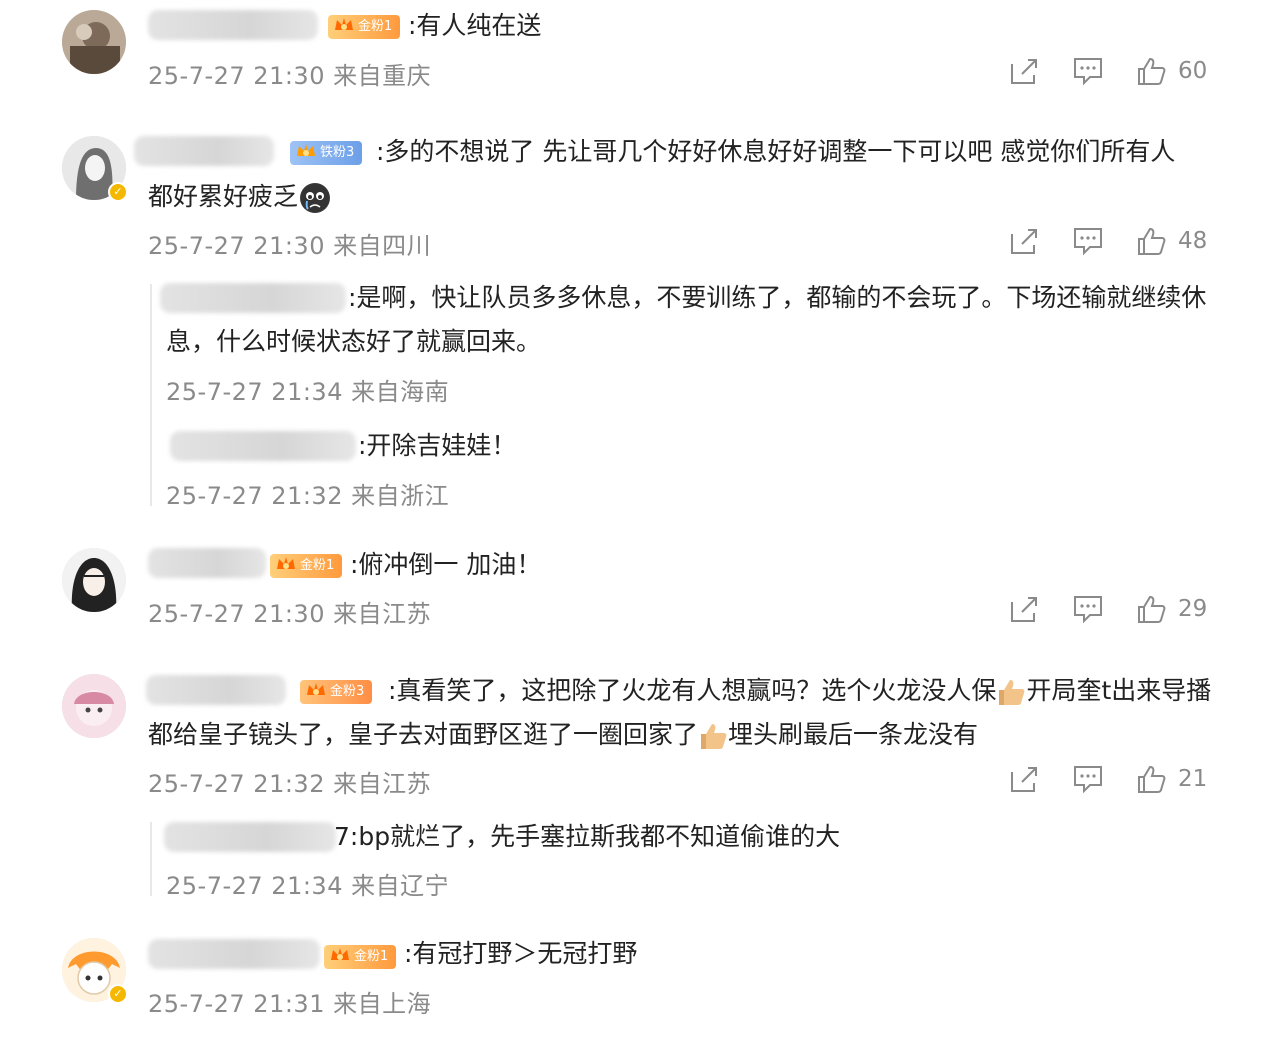 This screenshot has width=1286, height=1038. Describe the element at coordinates (290, 1004) in the screenshot. I see `comment-meta: 25-7-27 21:31 来自上海` at that location.